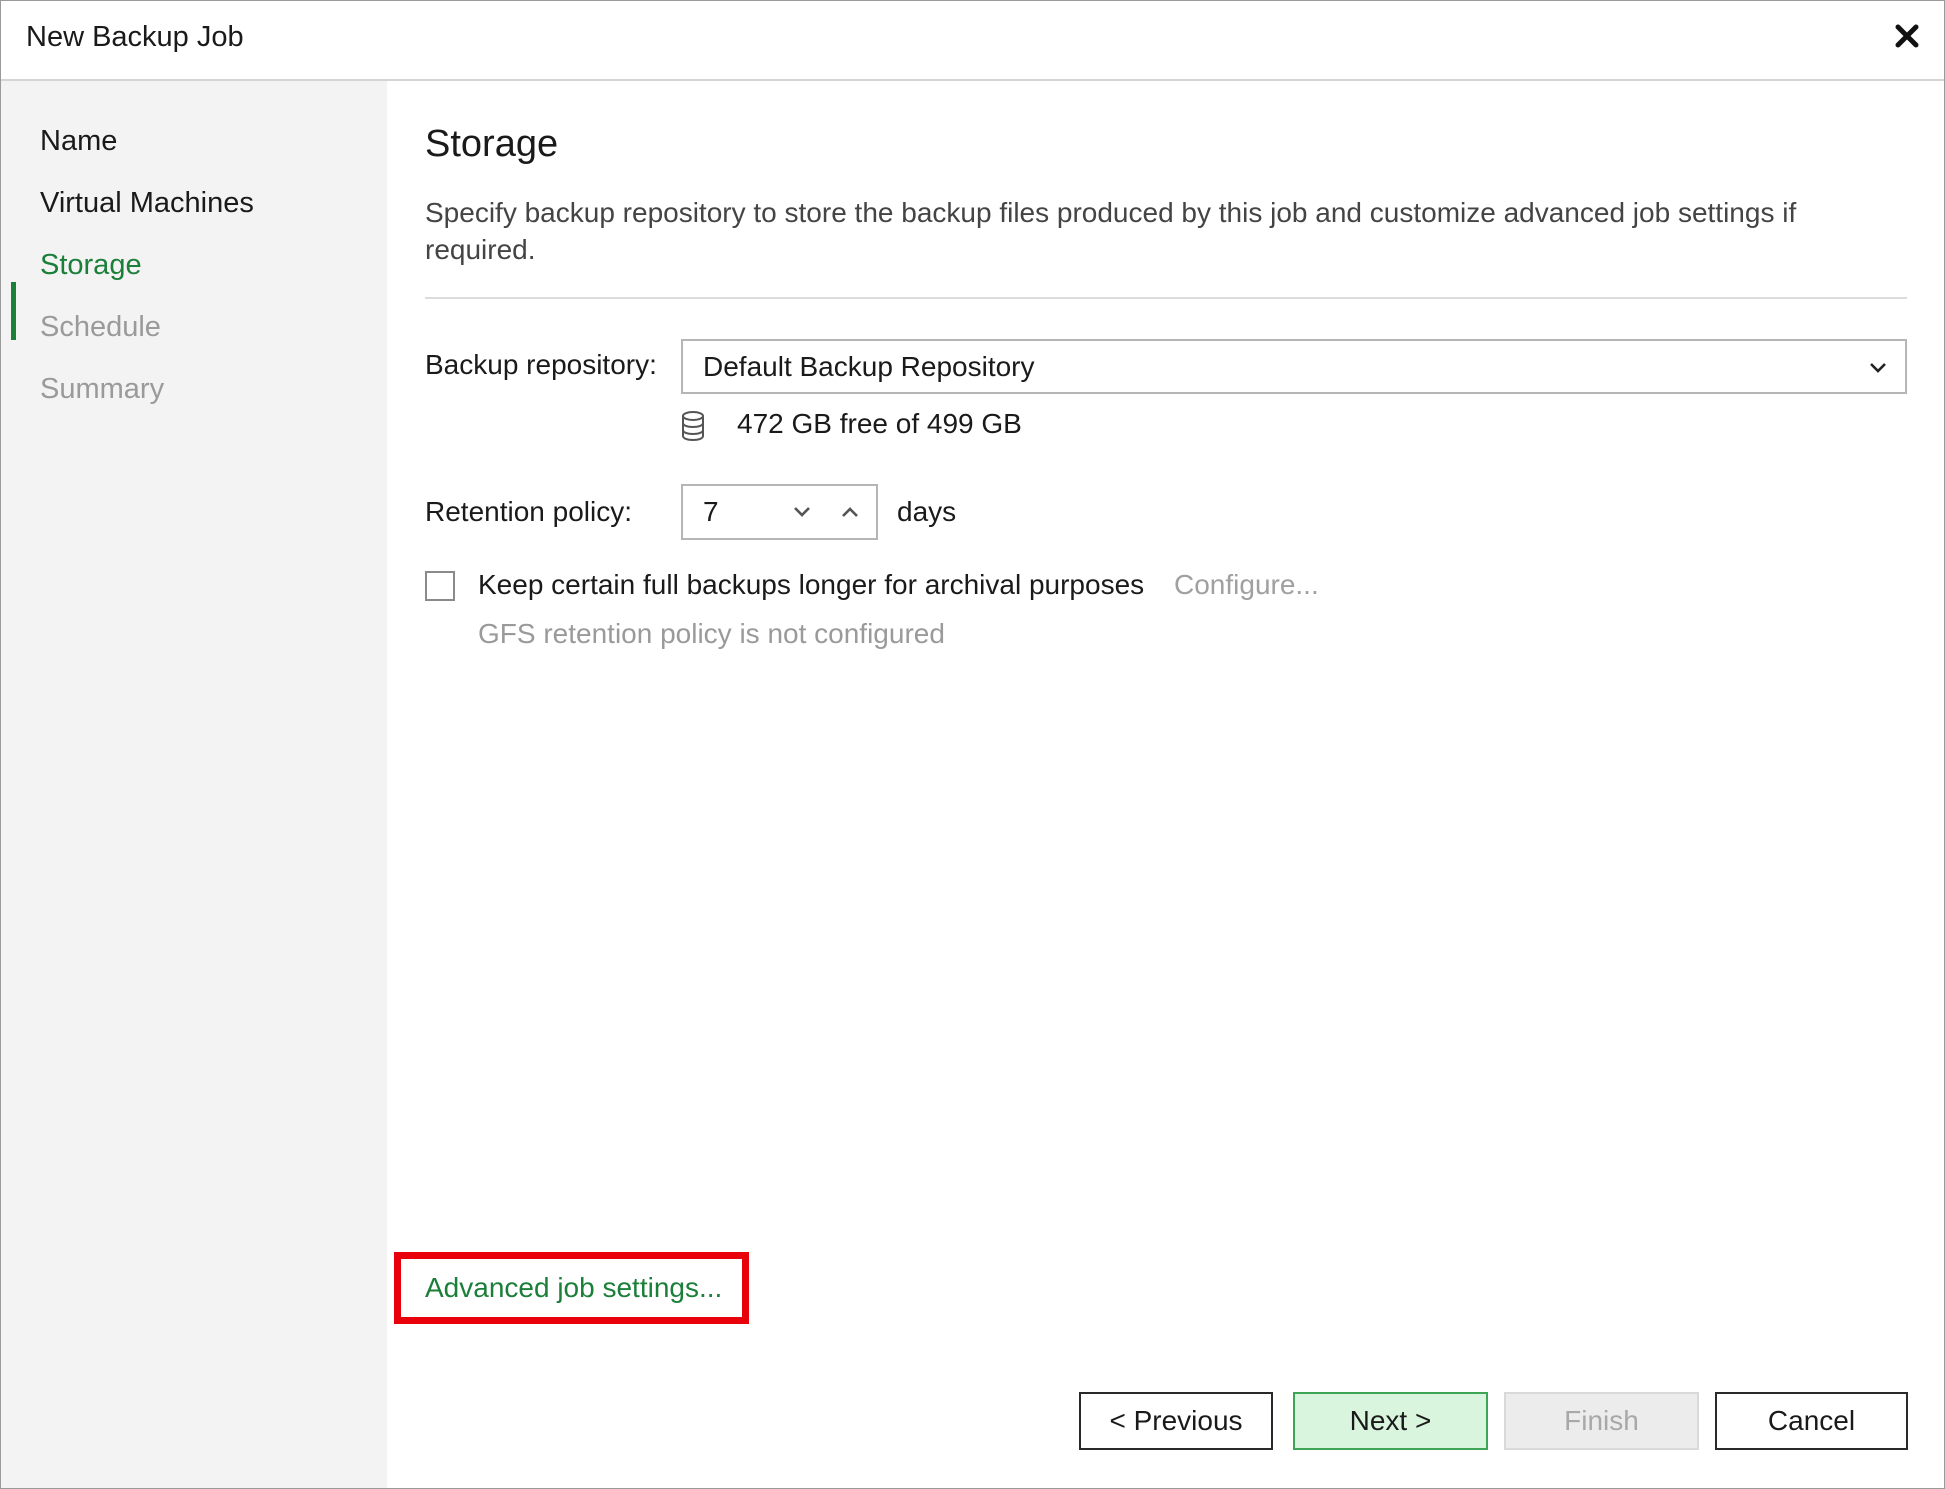  Describe the element at coordinates (711, 511) in the screenshot. I see `retention-value: 7` at that location.